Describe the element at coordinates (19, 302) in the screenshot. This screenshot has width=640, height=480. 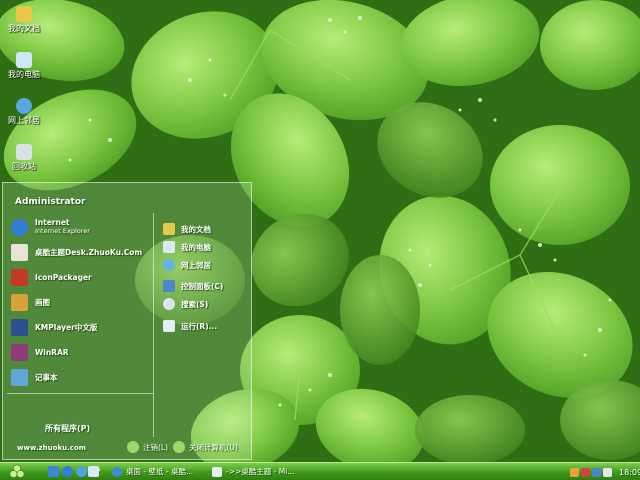
I see `paint-icon` at that location.